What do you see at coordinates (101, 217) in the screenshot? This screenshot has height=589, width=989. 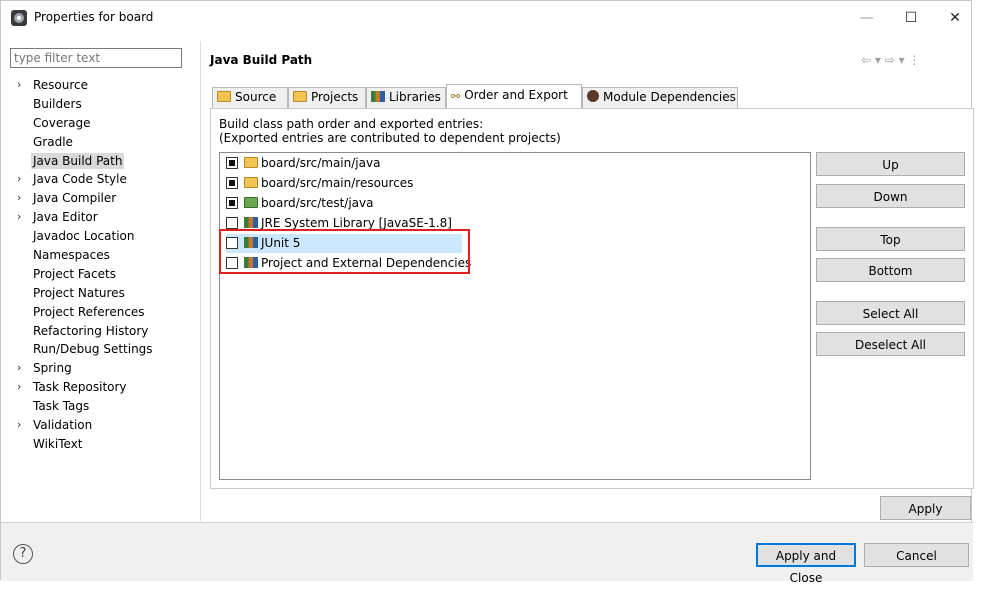 I see `sidebar-item-java-editor: › Java Editor` at bounding box center [101, 217].